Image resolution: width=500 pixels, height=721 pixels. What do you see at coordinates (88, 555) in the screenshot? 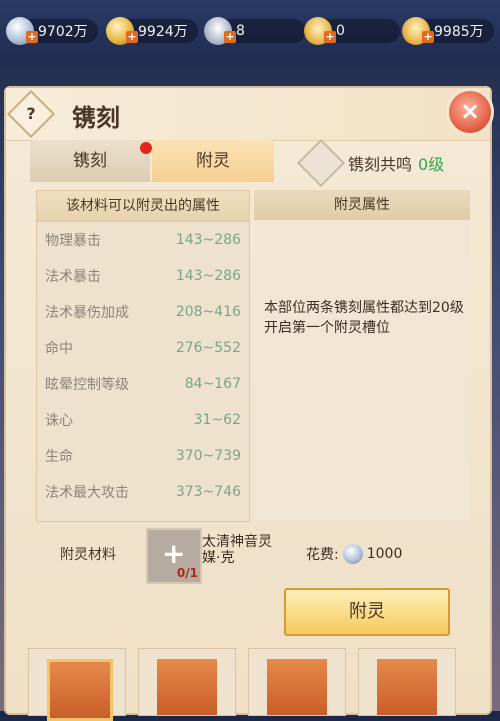
I see `material-label: 附灵材料` at bounding box center [88, 555].